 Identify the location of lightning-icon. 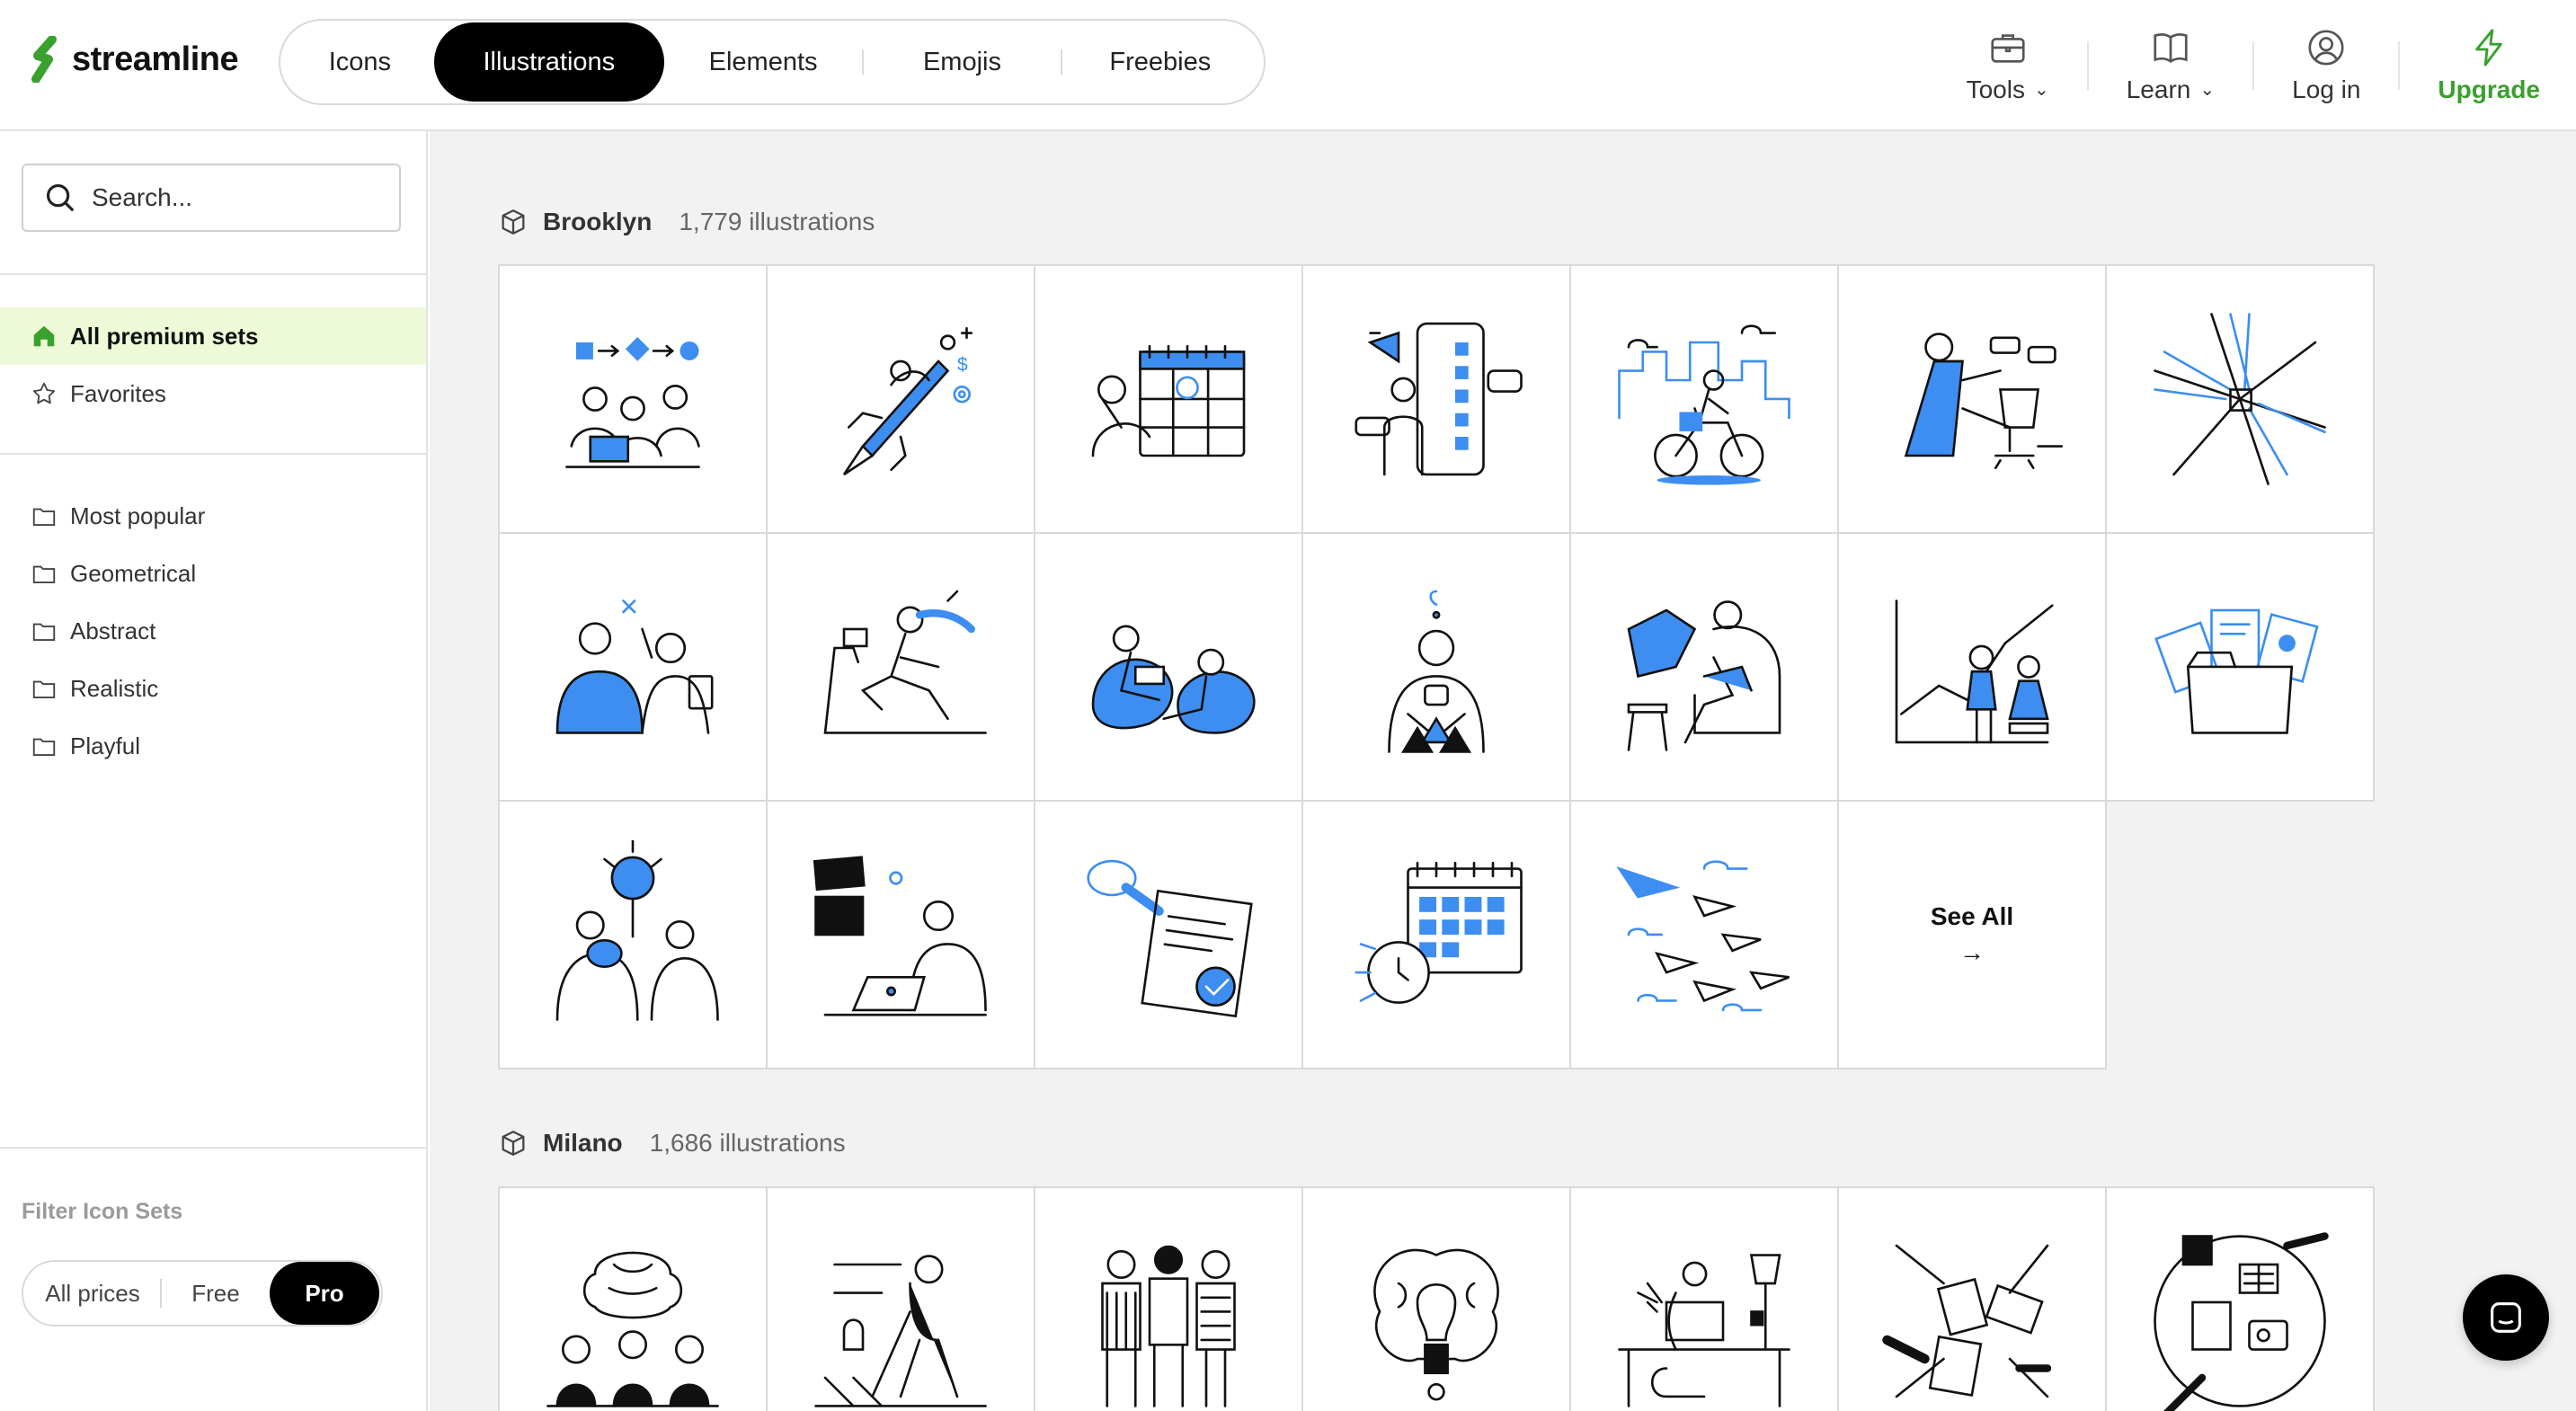
(2489, 48).